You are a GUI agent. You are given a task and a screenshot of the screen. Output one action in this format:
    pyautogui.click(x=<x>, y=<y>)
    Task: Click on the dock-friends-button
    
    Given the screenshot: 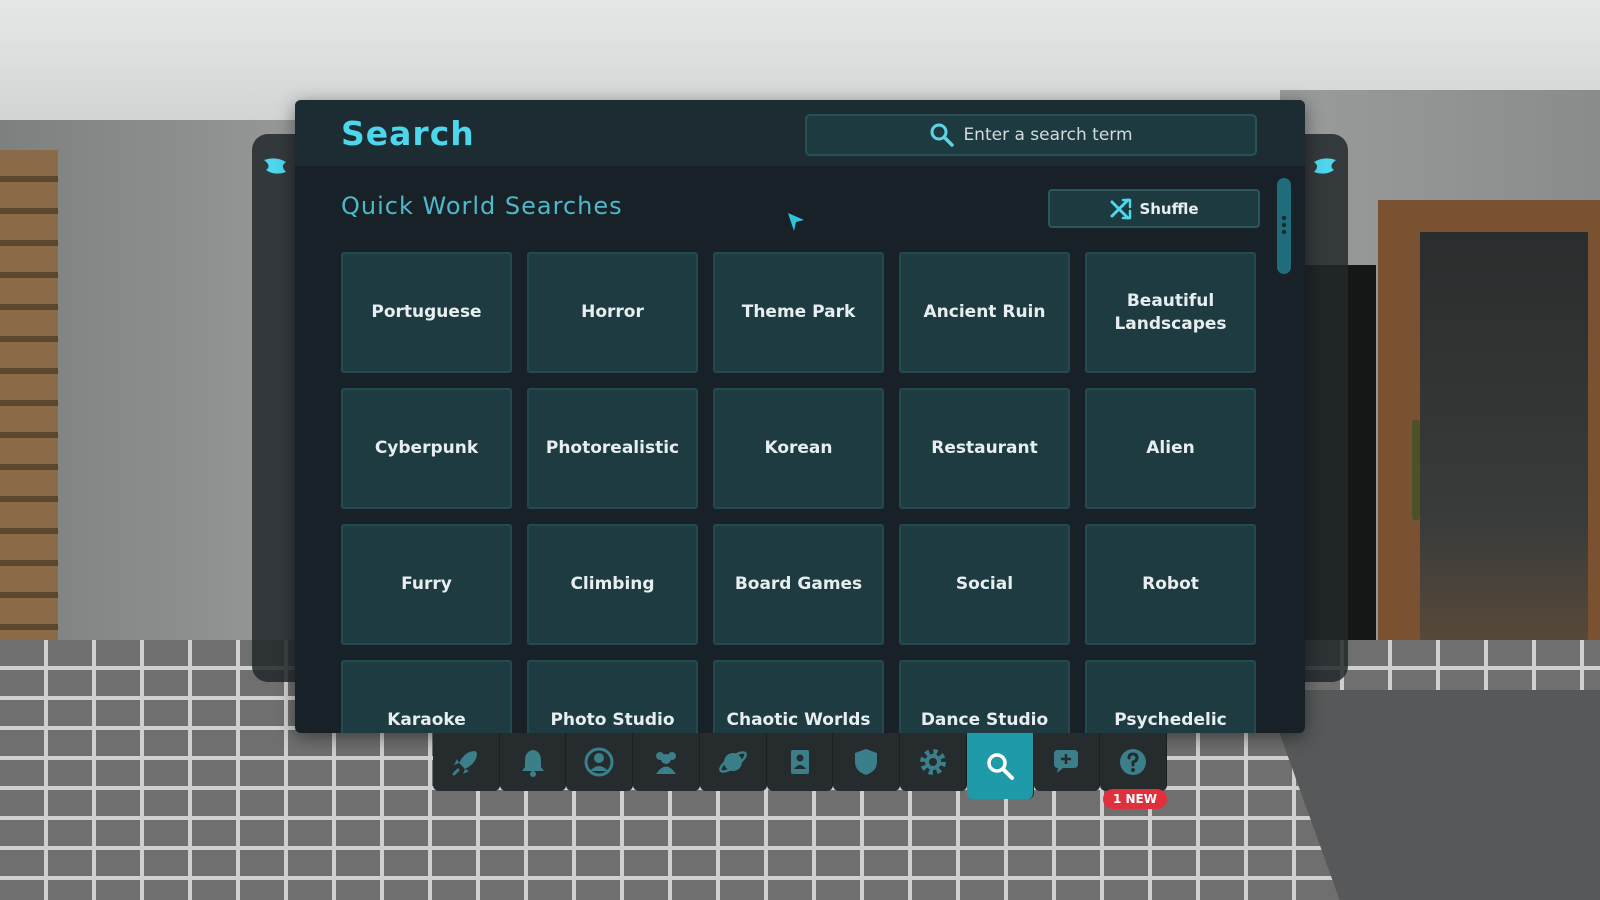 What is the action you would take?
    pyautogui.click(x=666, y=762)
    